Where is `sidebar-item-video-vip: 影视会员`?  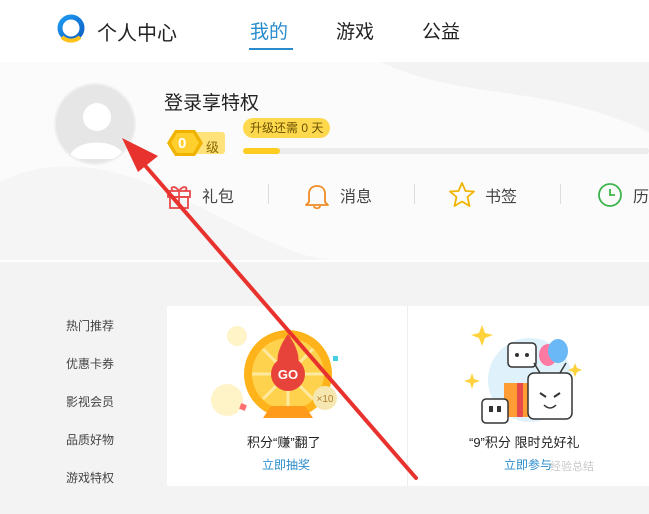
sidebar-item-video-vip: 影视会员 is located at coordinates (90, 401).